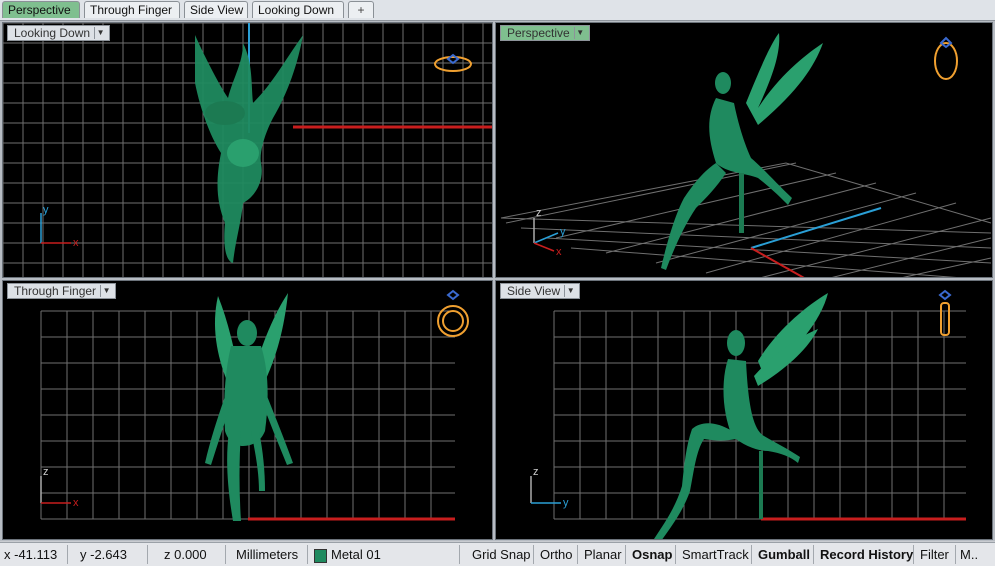 This screenshot has width=995, height=566. Describe the element at coordinates (784, 554) in the screenshot. I see `gumball-toggle: Gumball` at that location.